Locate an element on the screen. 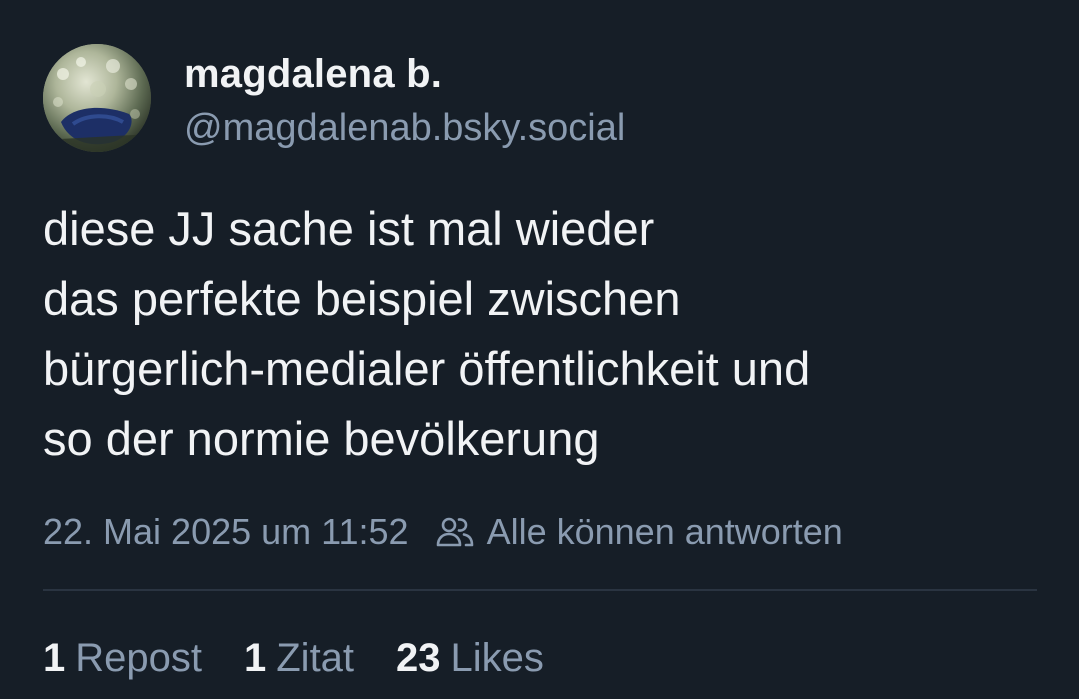  quotes-stat: 1 Zitat is located at coordinates (299, 658).